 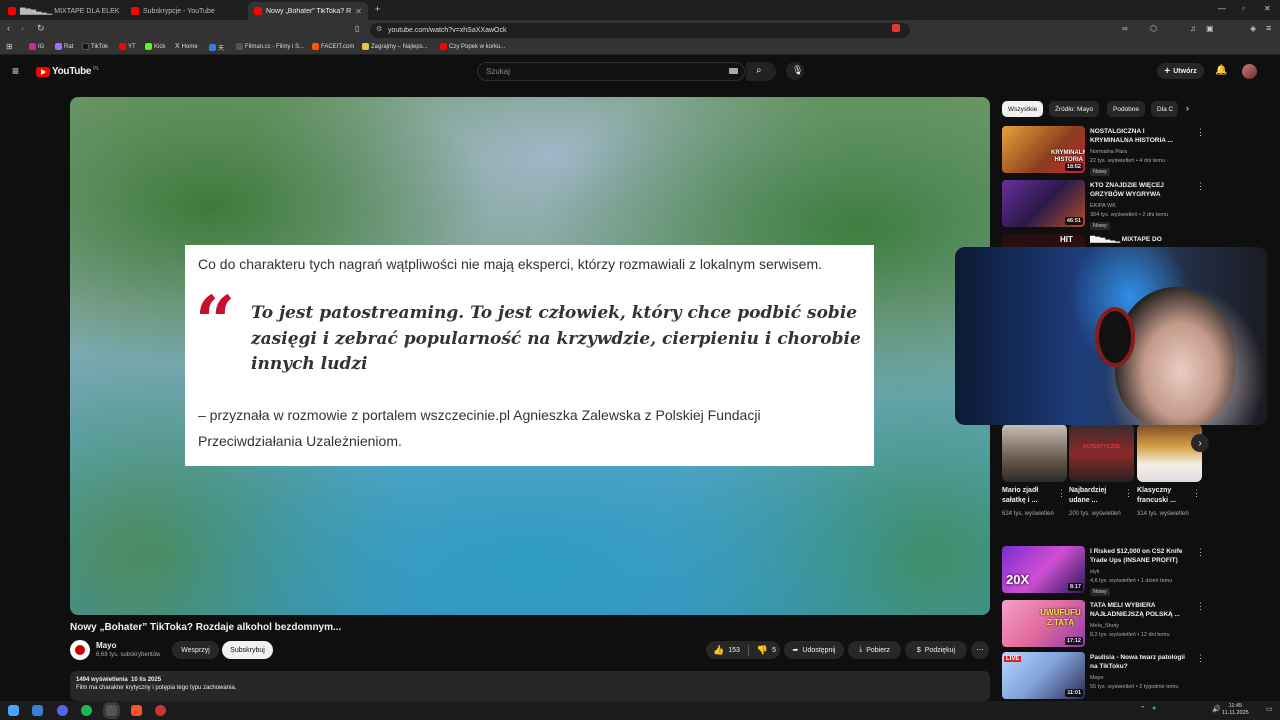 What do you see at coordinates (1221, 70) in the screenshot?
I see `notifications-bell-icon: 🔔` at bounding box center [1221, 70].